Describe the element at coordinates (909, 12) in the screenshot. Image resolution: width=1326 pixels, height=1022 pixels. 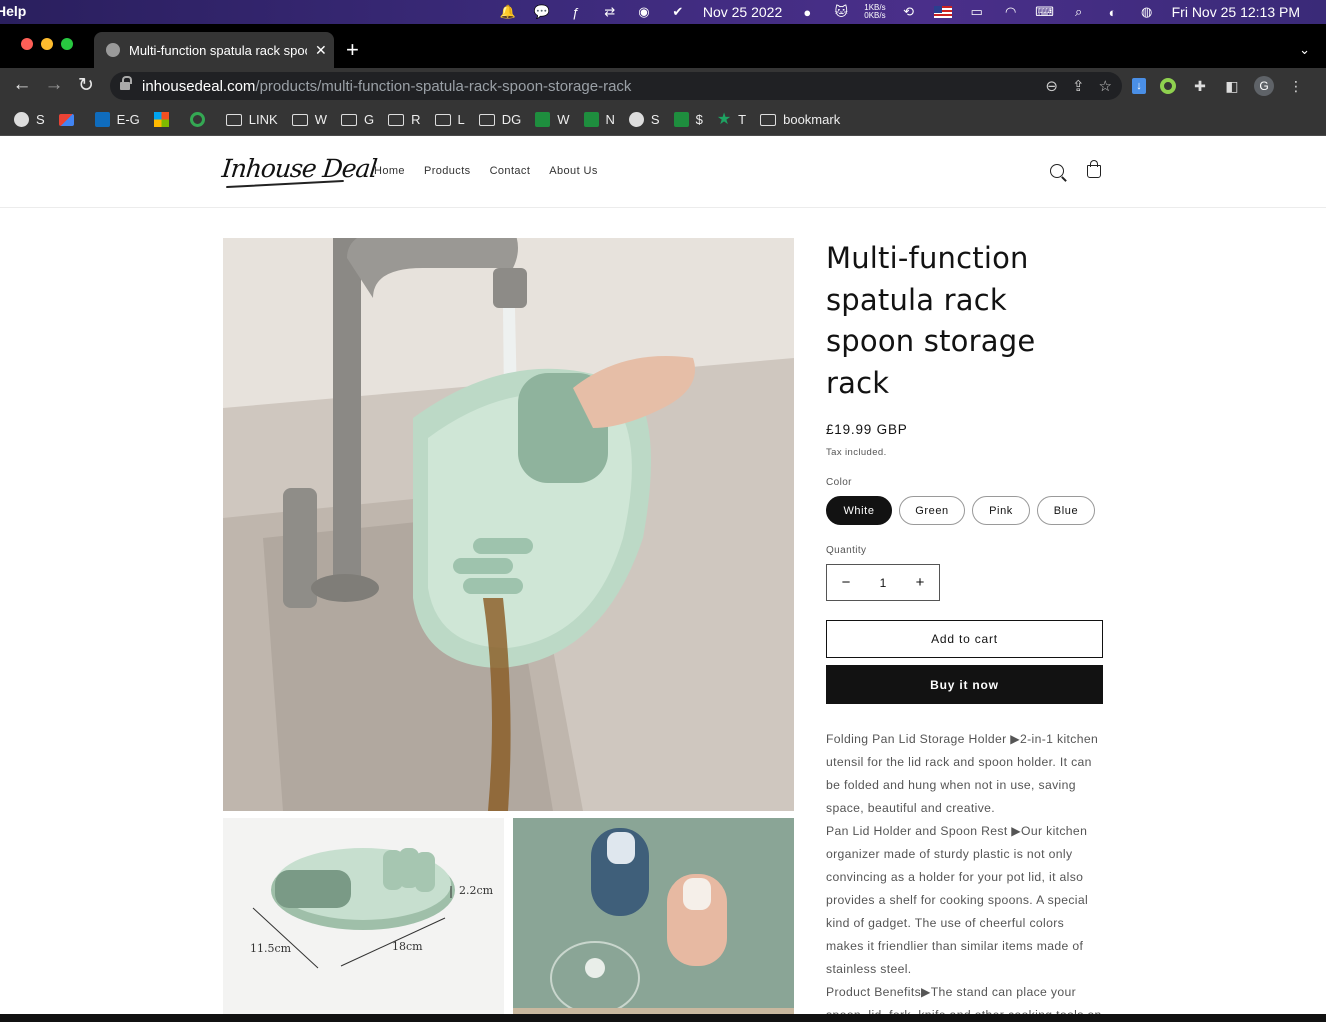
I see `time-machine-icon: ⟲` at that location.